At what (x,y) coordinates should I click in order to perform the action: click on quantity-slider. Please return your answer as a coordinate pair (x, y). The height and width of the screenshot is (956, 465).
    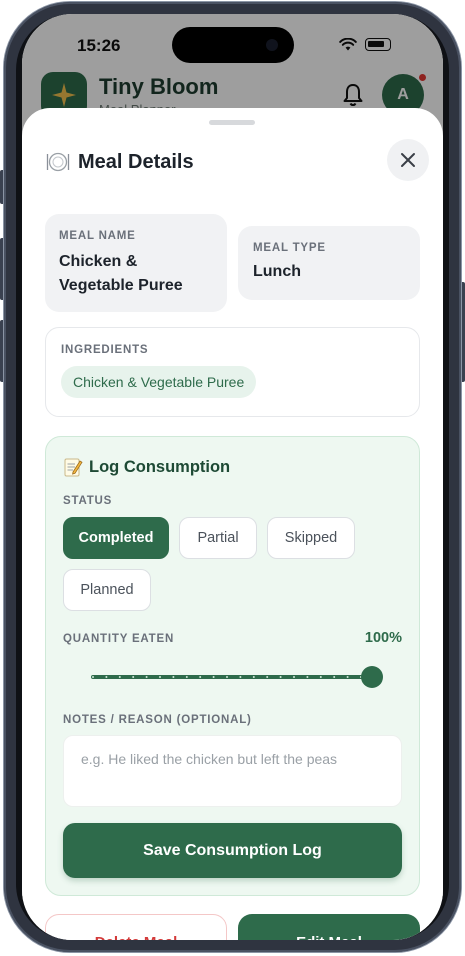
    Looking at the image, I should click on (237, 677).